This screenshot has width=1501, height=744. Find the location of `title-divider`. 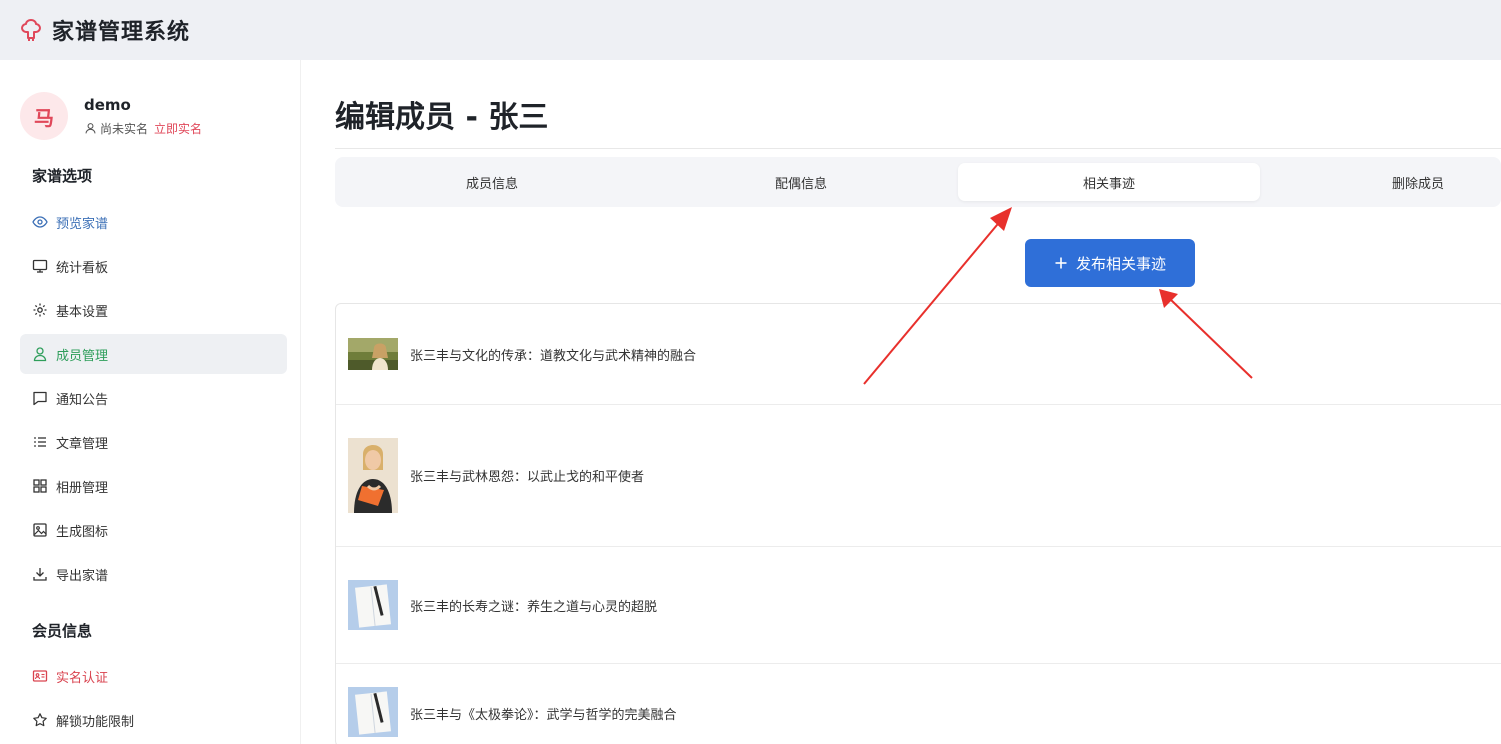

title-divider is located at coordinates (918, 148).